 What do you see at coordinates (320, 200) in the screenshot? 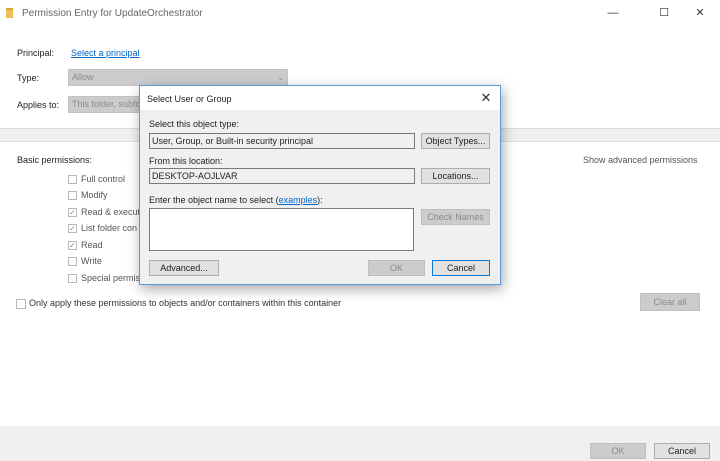
I see `enter-object-name-suffix: ):` at bounding box center [320, 200].